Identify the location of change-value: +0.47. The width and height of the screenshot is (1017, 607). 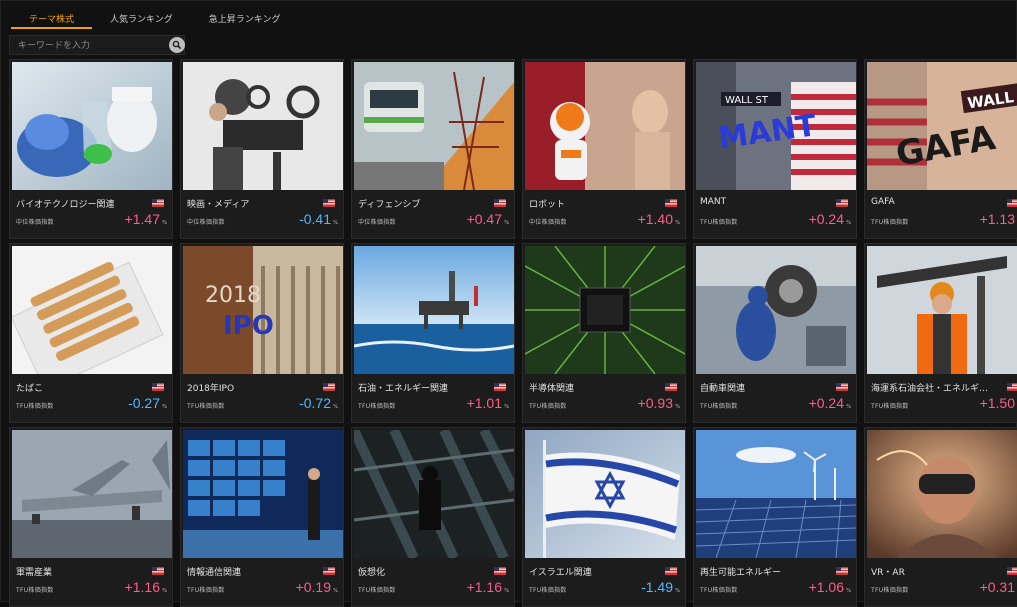
(484, 219).